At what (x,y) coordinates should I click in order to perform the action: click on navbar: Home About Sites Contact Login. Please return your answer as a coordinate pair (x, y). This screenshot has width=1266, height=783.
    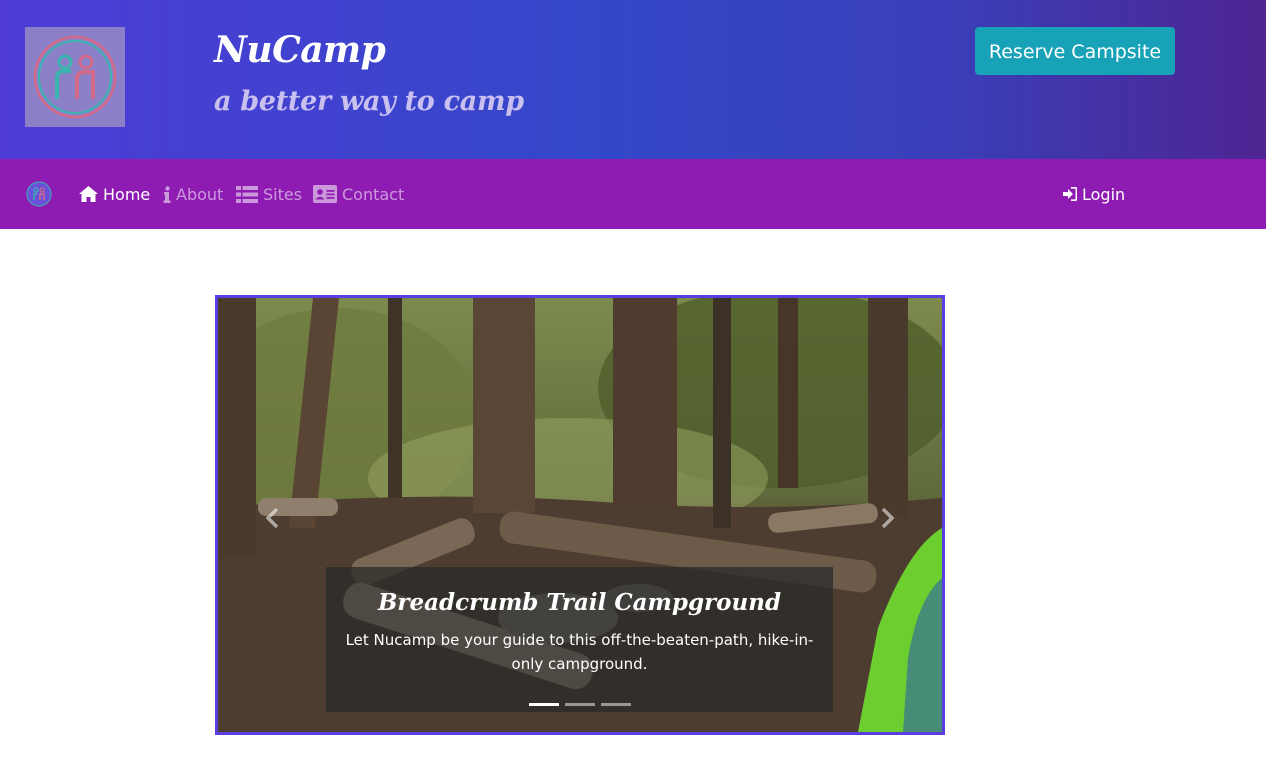
    Looking at the image, I should click on (633, 194).